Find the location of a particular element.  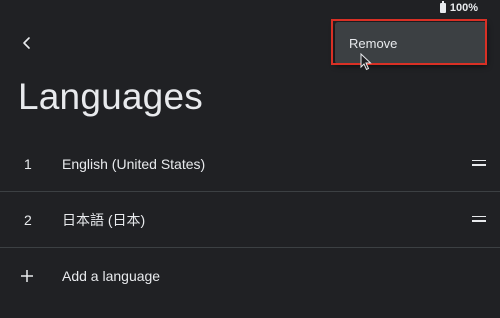

language-index: 1 is located at coordinates (28, 163).